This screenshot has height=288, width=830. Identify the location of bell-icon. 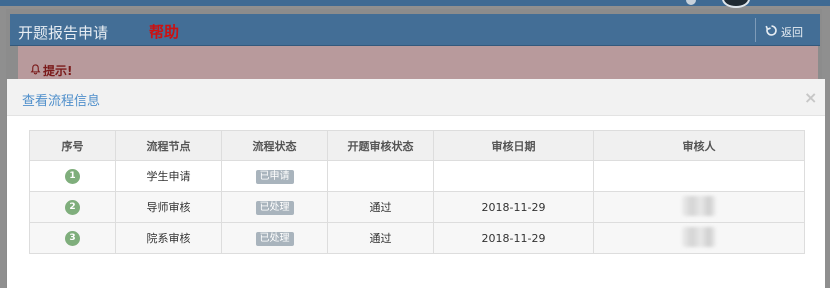
(35, 70).